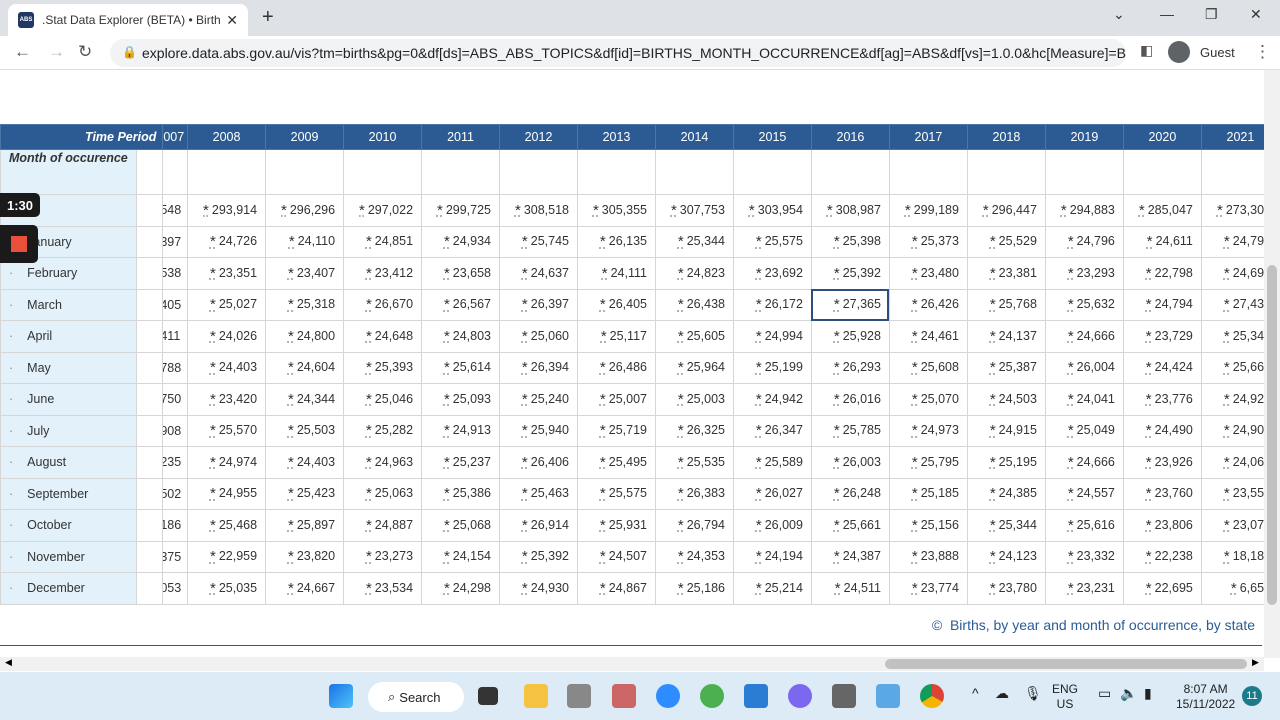  What do you see at coordinates (461, 336) in the screenshot?
I see `value-cell: * 24,803` at bounding box center [461, 336].